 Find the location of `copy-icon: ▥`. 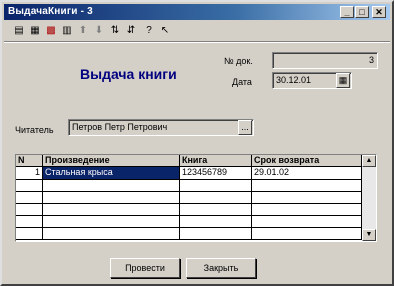

copy-icon: ▥ is located at coordinates (67, 31).